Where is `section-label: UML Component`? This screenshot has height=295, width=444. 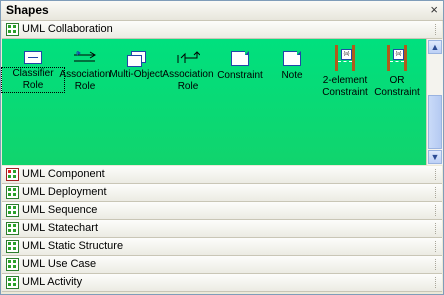 section-label: UML Component is located at coordinates (63, 174).